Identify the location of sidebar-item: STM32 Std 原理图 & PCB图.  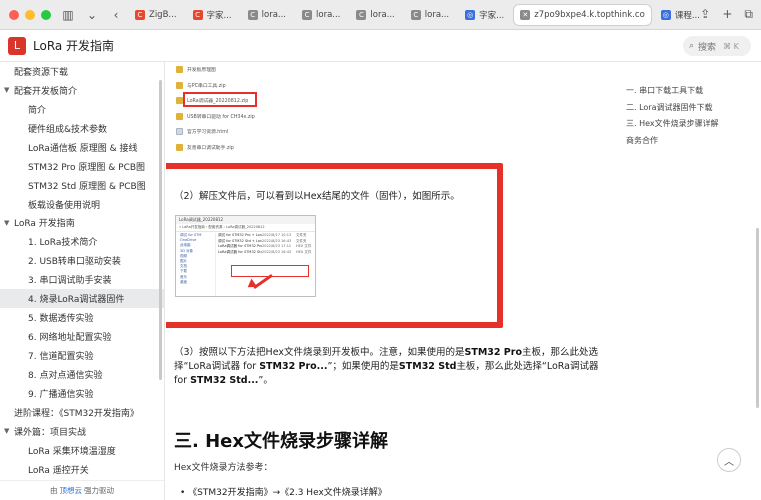
(82, 185).